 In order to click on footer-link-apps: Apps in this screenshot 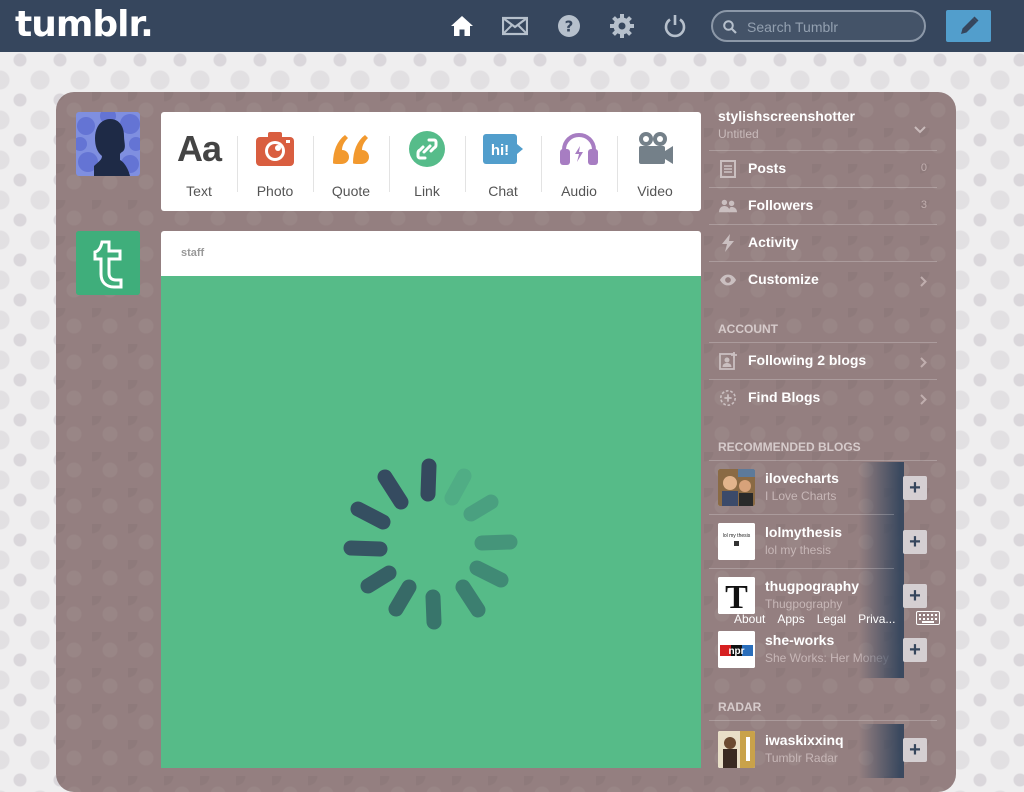, I will do `click(790, 619)`.